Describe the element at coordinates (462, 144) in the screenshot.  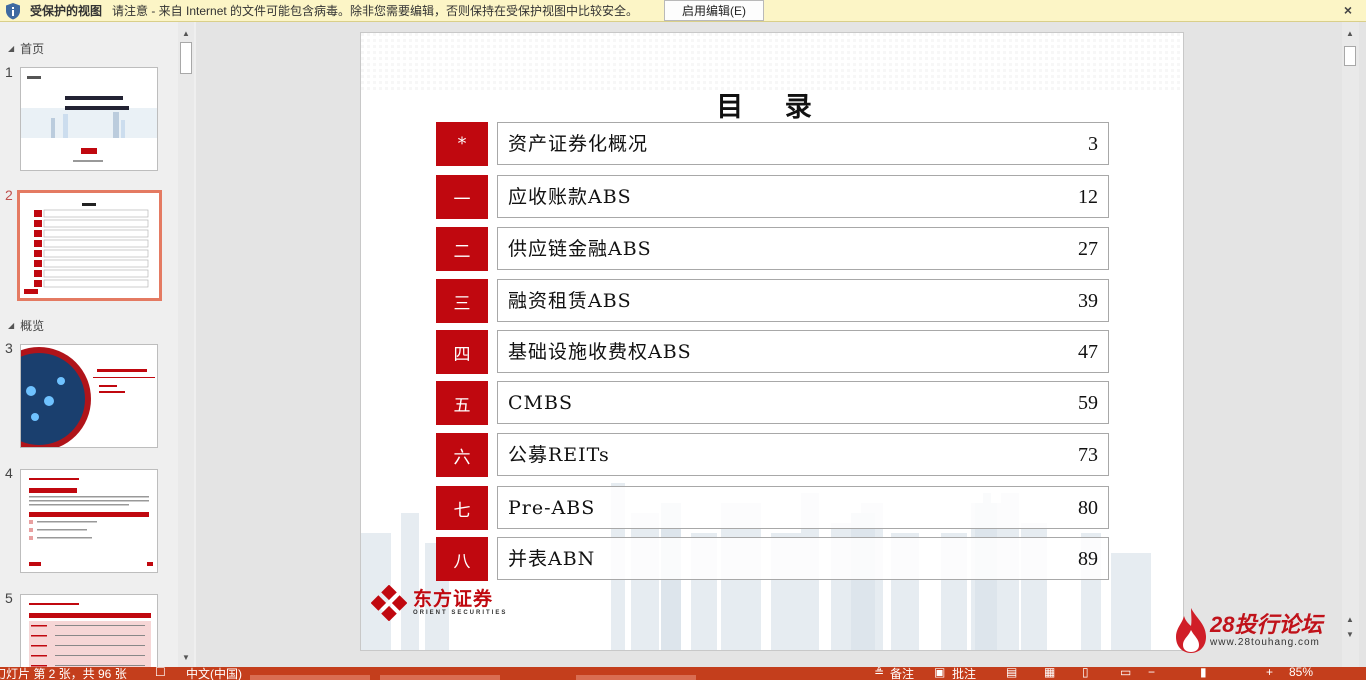
I see `toc-number-badge: *` at that location.